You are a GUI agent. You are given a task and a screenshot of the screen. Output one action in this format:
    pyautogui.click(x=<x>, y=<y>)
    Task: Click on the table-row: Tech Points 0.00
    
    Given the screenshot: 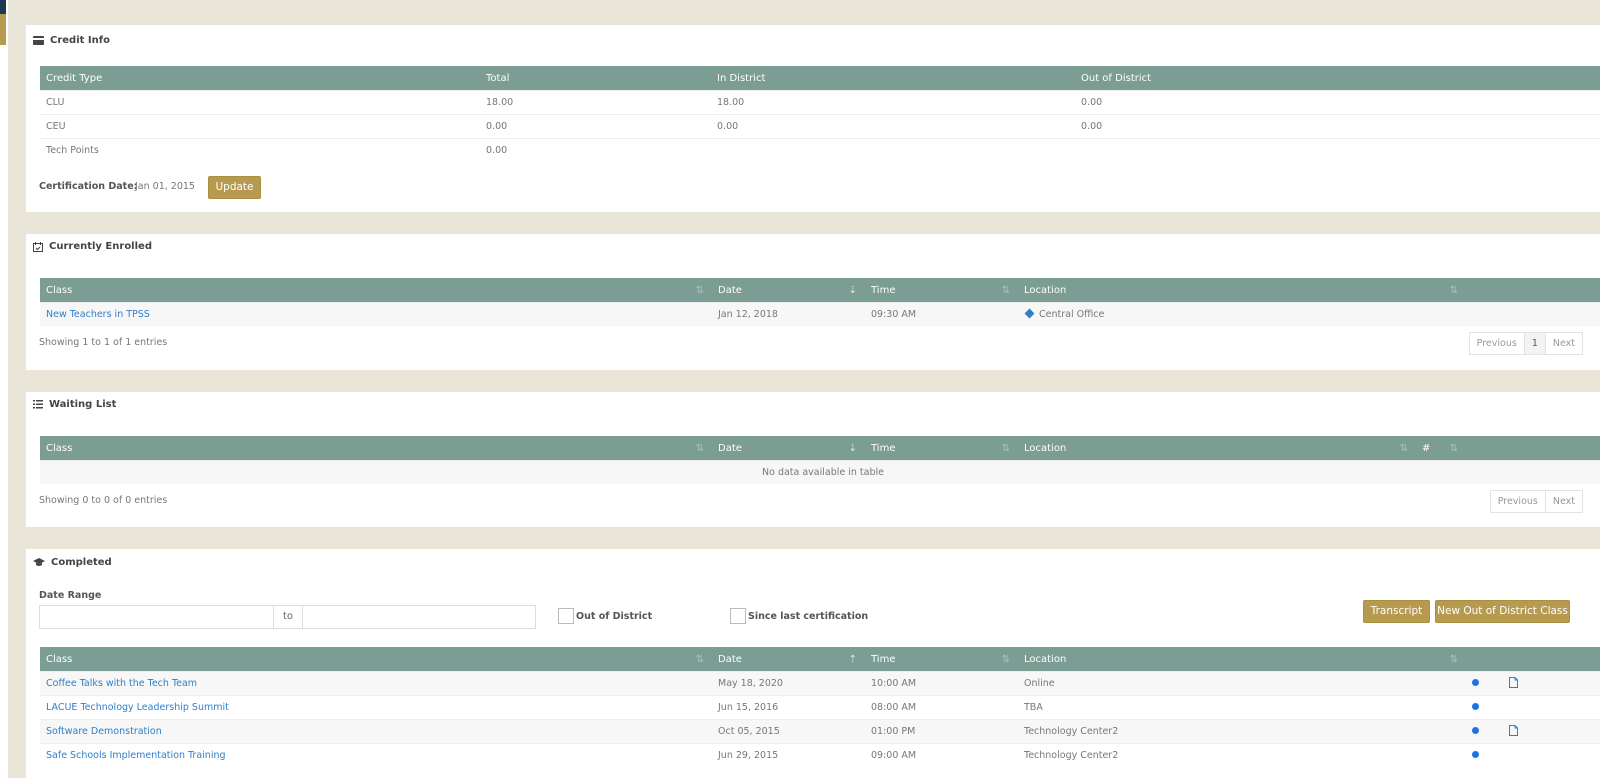 What is the action you would take?
    pyautogui.click(x=820, y=150)
    